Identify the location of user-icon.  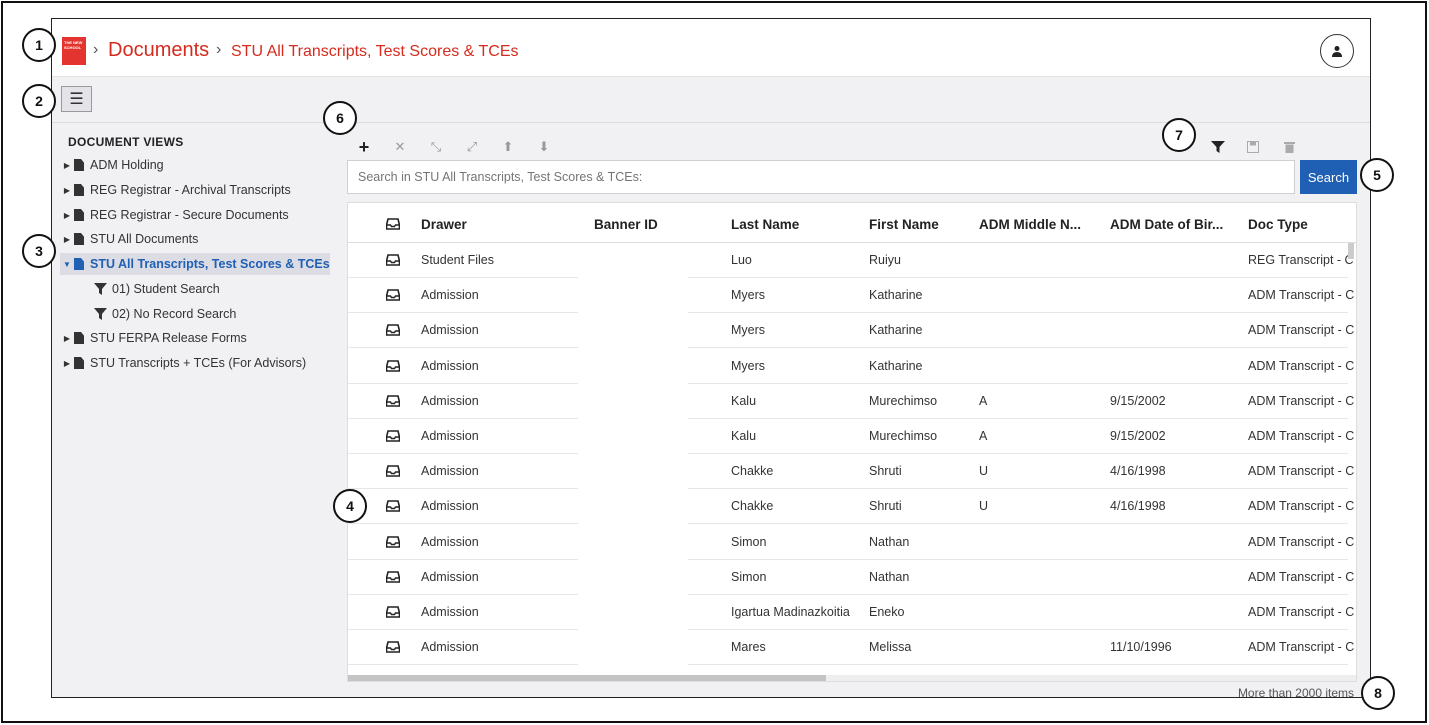
(1337, 51).